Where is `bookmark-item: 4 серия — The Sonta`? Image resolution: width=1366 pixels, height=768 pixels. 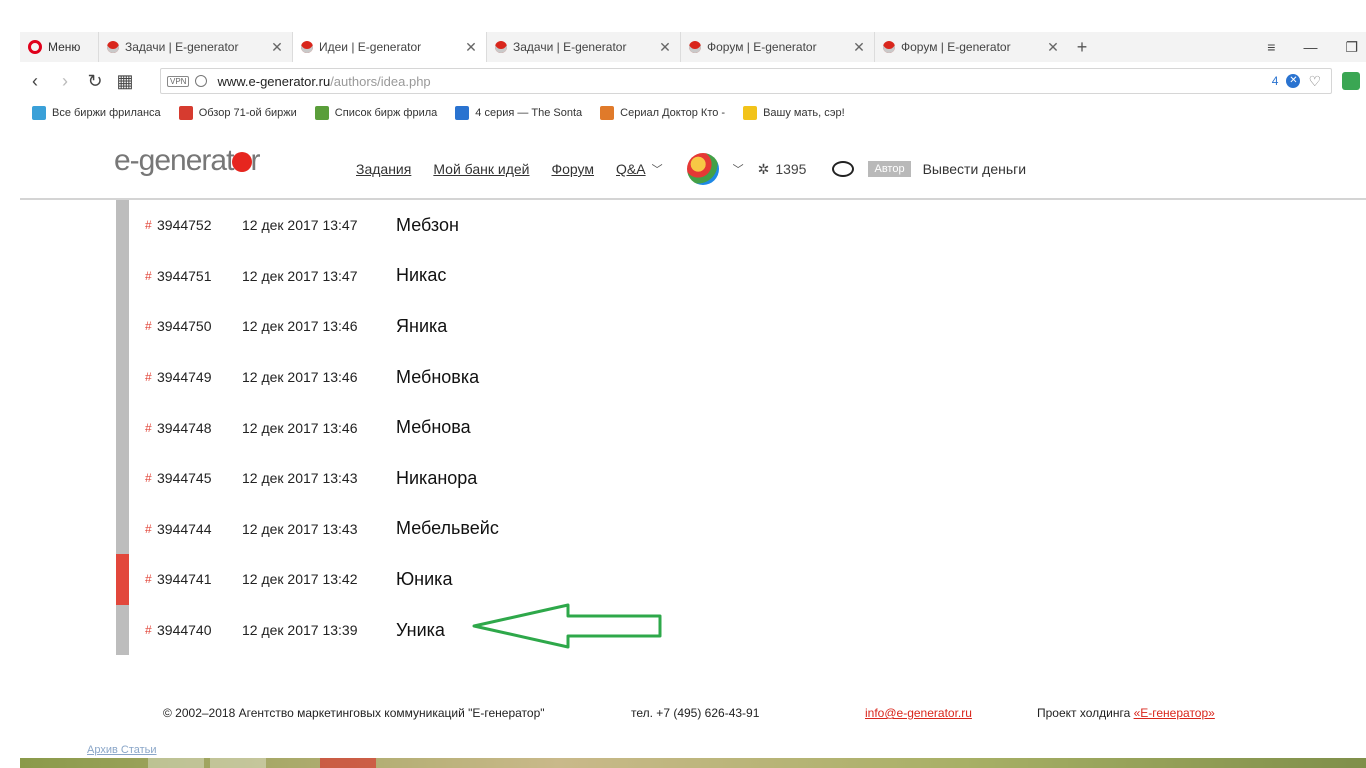 bookmark-item: 4 серия — The Sonta is located at coordinates (518, 113).